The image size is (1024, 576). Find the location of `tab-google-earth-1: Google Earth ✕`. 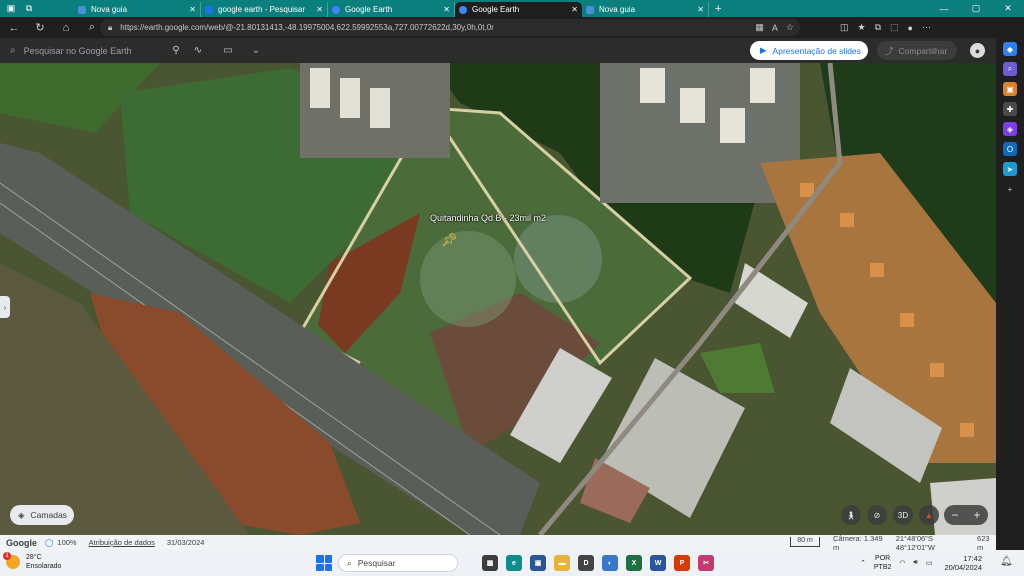

tab-google-earth-1: Google Earth ✕ is located at coordinates (391, 9).